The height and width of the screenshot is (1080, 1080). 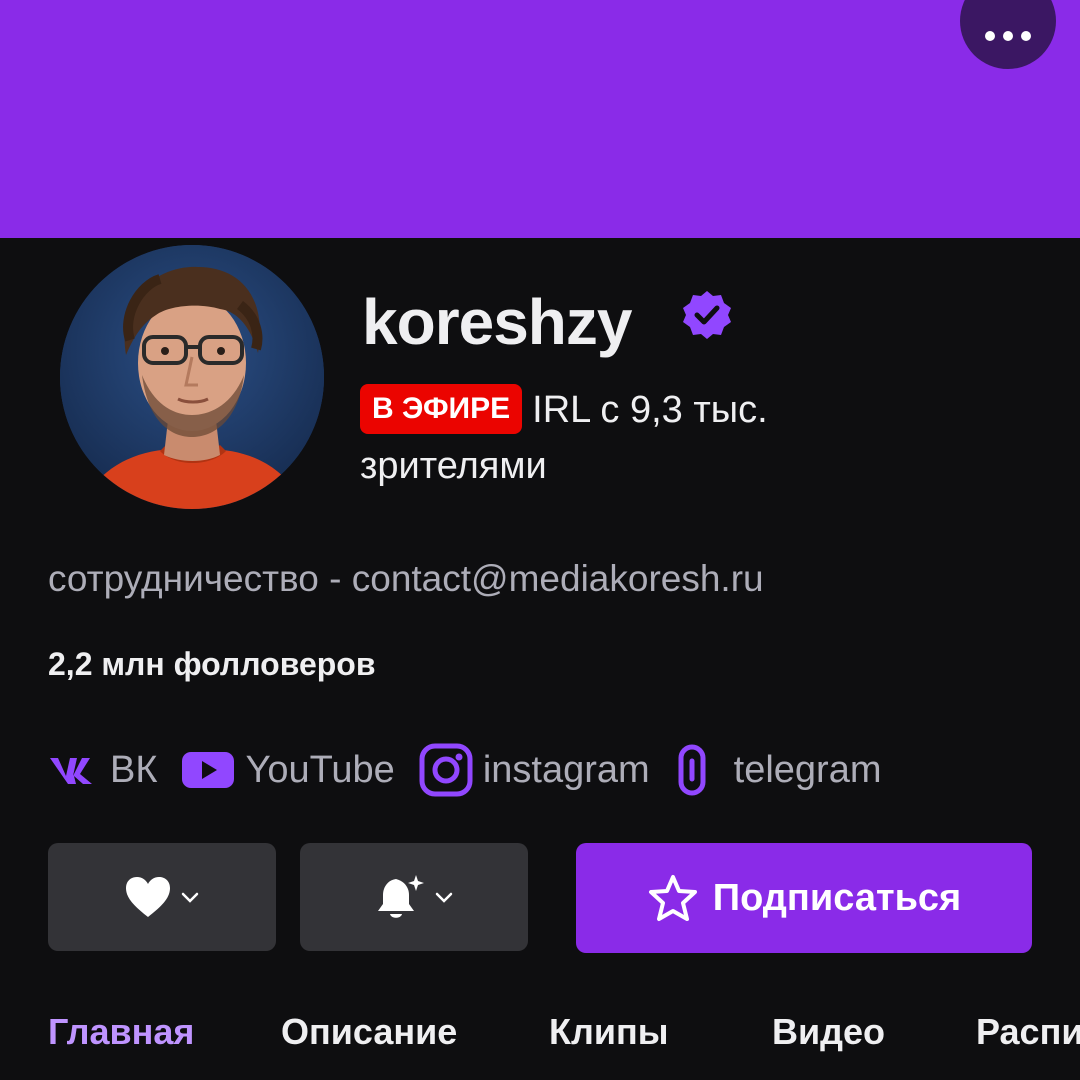 I want to click on social-links: ВК YouTube instagram telegram, so click(x=477, y=770).